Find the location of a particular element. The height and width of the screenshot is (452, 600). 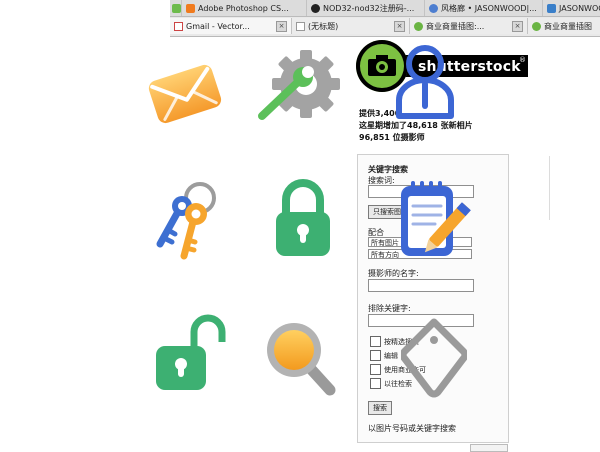

cart-icon is located at coordinates (551, 8).